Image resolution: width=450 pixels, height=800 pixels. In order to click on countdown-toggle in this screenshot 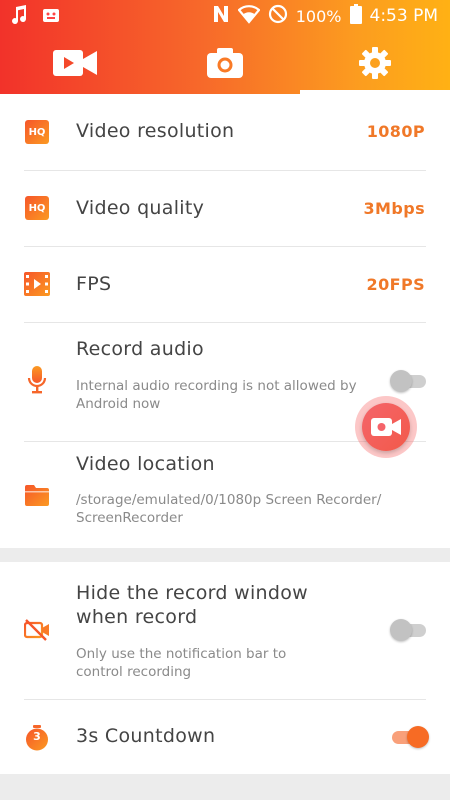, I will do `click(410, 737)`.